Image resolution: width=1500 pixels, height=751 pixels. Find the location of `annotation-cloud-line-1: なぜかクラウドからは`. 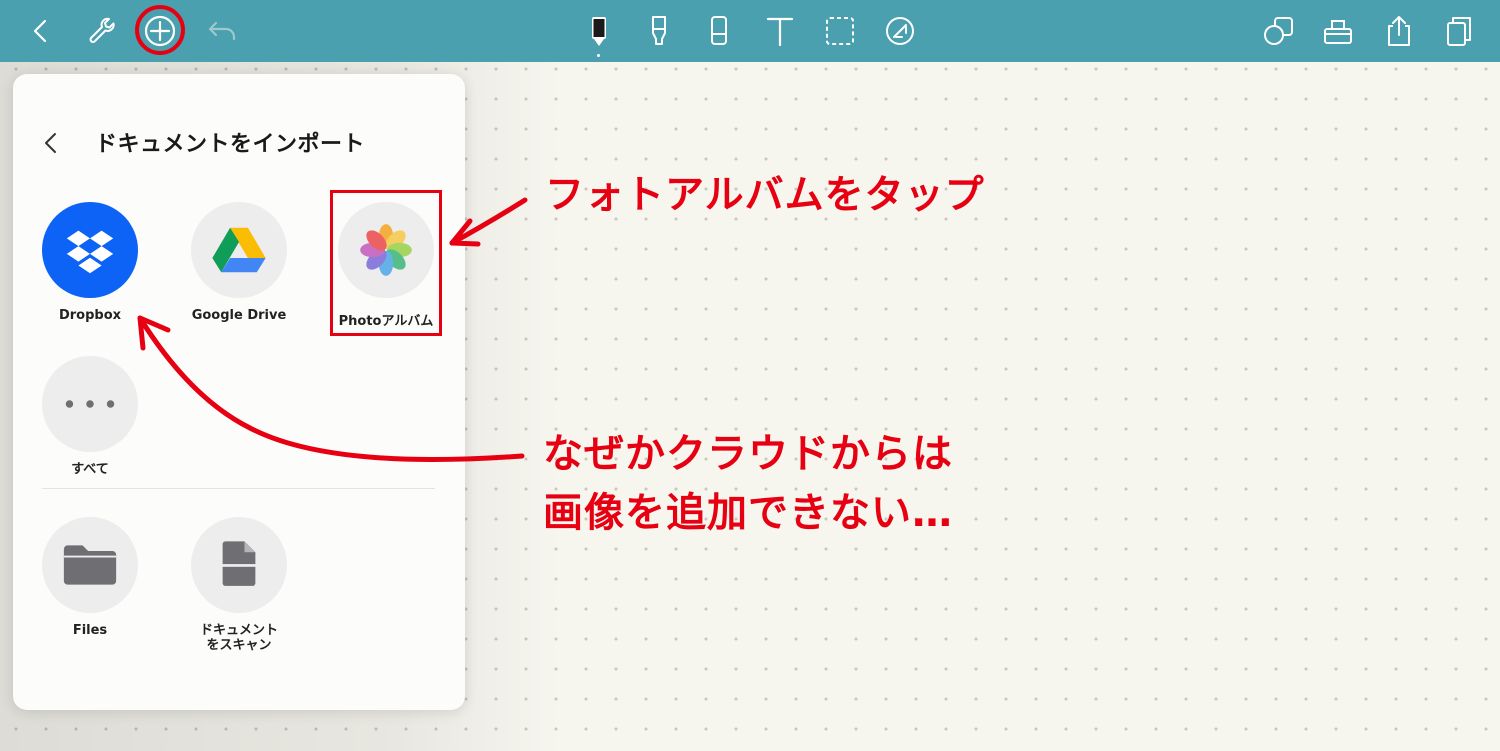

annotation-cloud-line-1: なぜかクラウドからは is located at coordinates (748, 454).